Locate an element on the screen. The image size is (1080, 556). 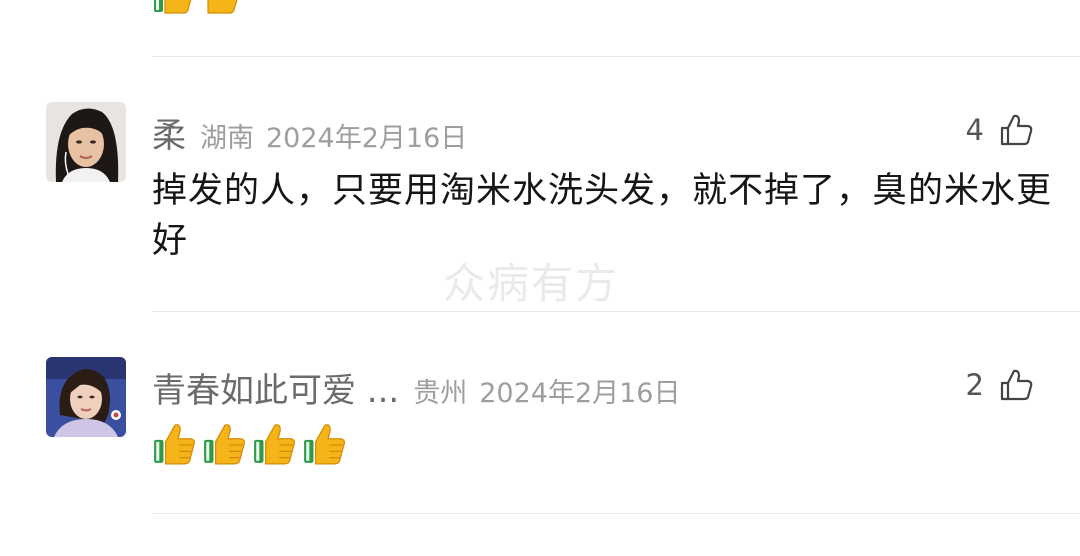
like-count: 4 is located at coordinates (974, 130).